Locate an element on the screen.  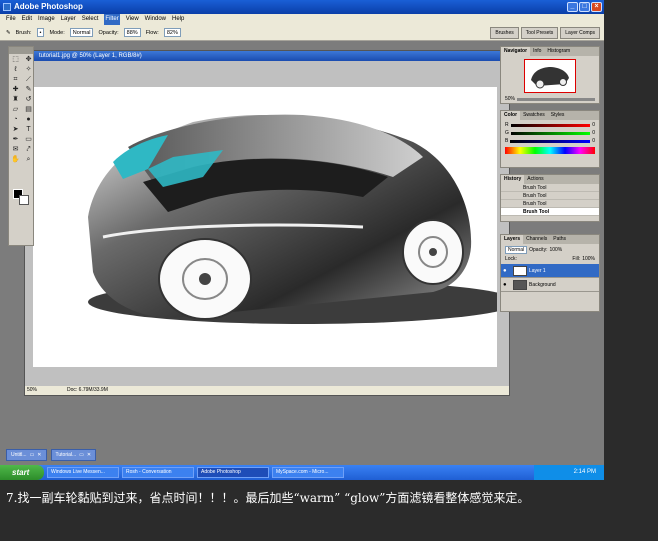
gradient-icon: ▤ is located at coordinates (28, 109).